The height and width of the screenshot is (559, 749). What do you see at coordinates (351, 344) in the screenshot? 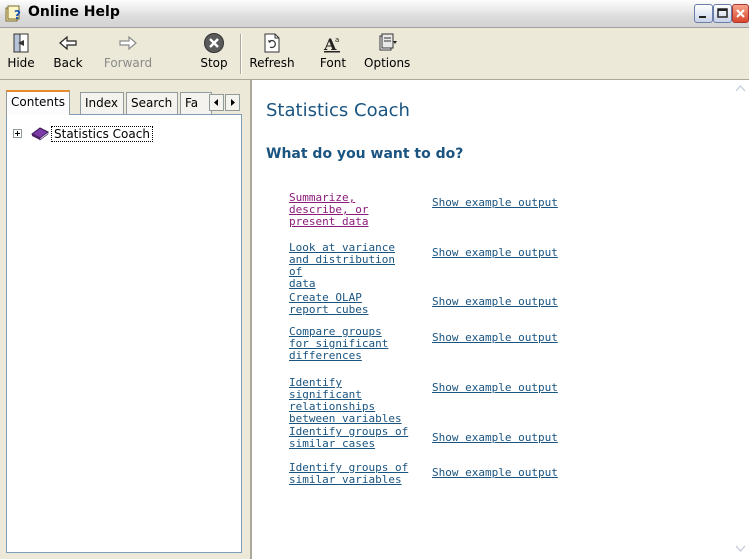
I see `option-link-compare-groups: Compare groups for significant differences` at bounding box center [351, 344].